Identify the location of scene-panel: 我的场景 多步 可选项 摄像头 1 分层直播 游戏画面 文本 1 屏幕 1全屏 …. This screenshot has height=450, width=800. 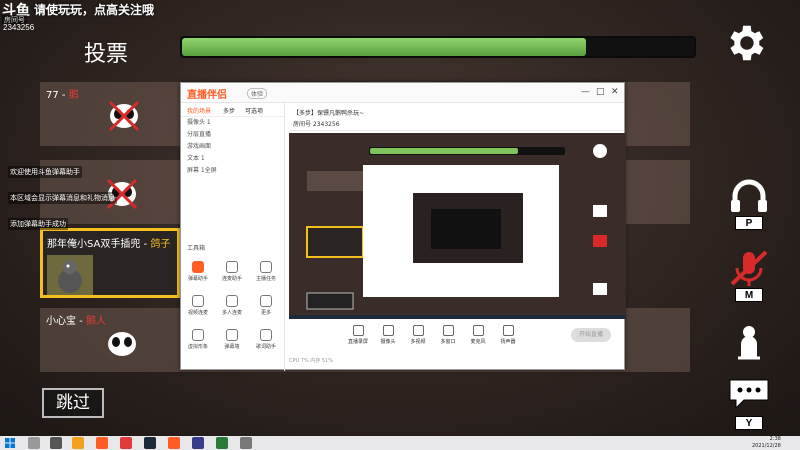
(233, 237).